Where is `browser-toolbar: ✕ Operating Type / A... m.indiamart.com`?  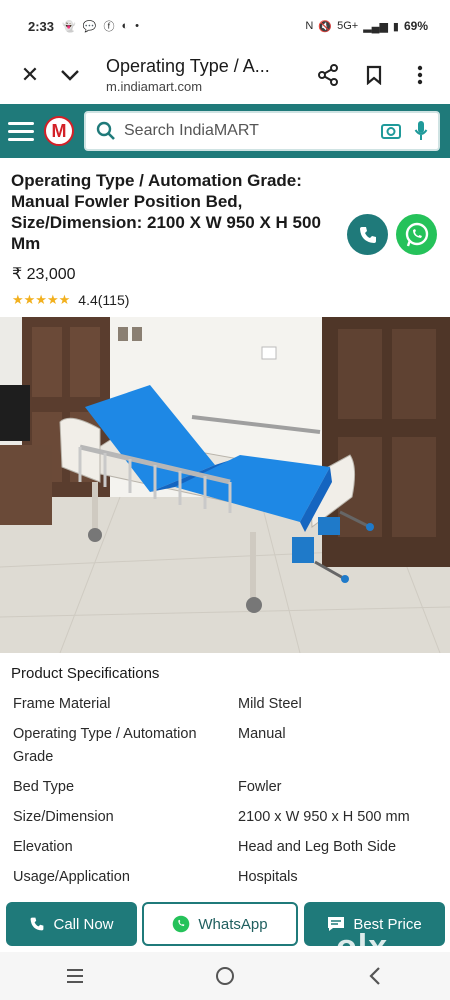 browser-toolbar: ✕ Operating Type / A... m.indiamart.com is located at coordinates (225, 75).